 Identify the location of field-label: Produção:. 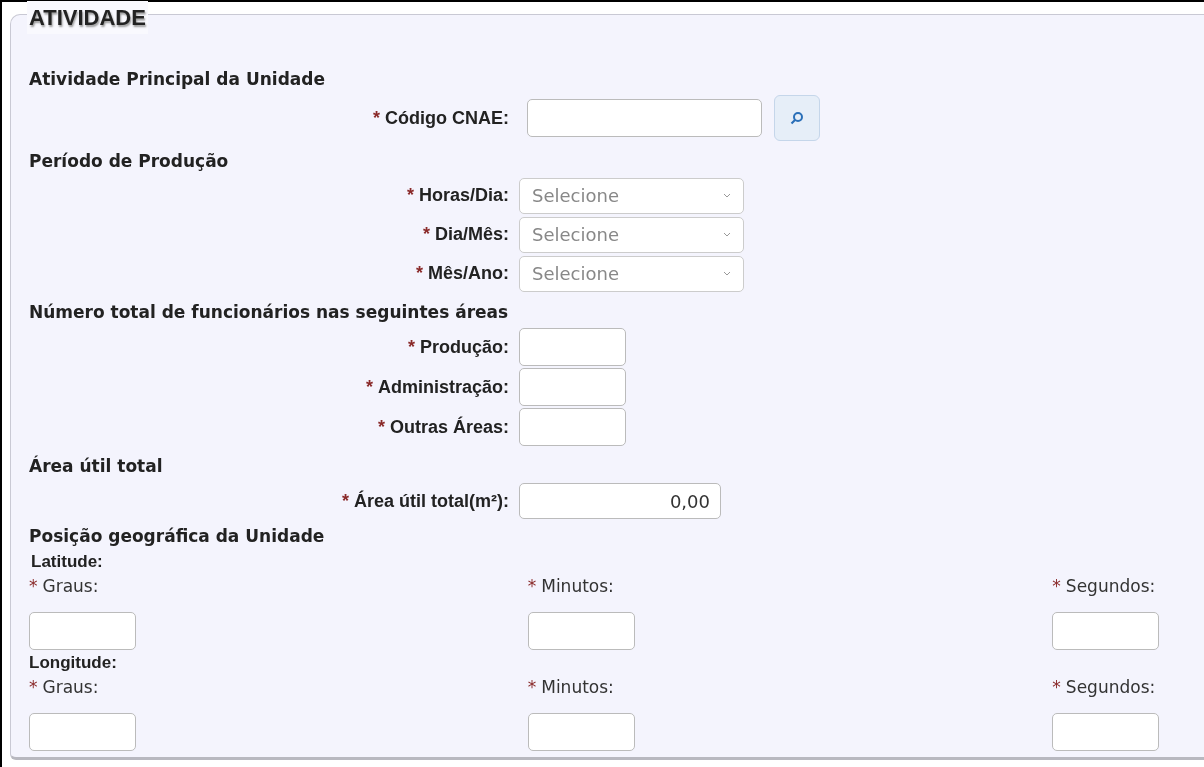
(464, 347).